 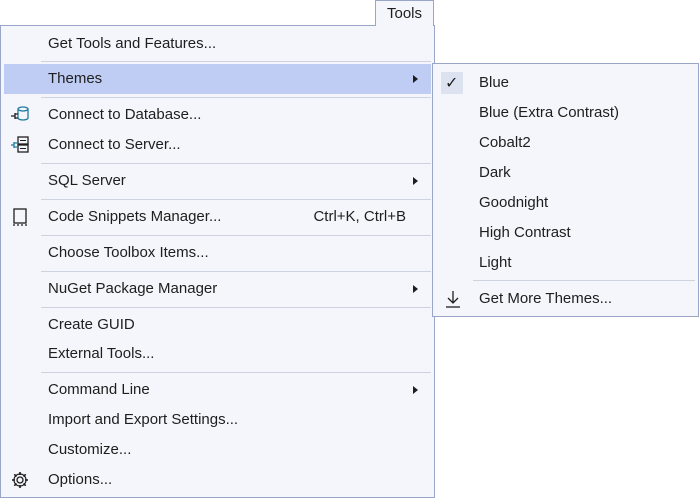 What do you see at coordinates (565, 173) in the screenshot?
I see `theme-item-dark: Dark` at bounding box center [565, 173].